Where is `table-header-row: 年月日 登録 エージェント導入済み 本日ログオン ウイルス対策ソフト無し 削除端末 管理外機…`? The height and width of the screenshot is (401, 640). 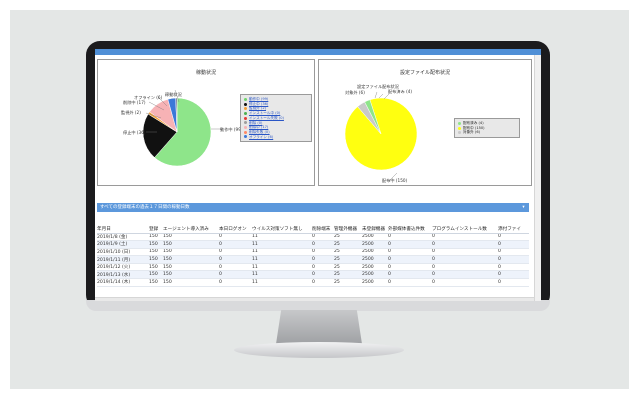 table-header-row: 年月日 登録 エージェント導入済み 本日ログオン ウイルス対策ソフト無し 削除端末 管理外機… is located at coordinates (313, 229).